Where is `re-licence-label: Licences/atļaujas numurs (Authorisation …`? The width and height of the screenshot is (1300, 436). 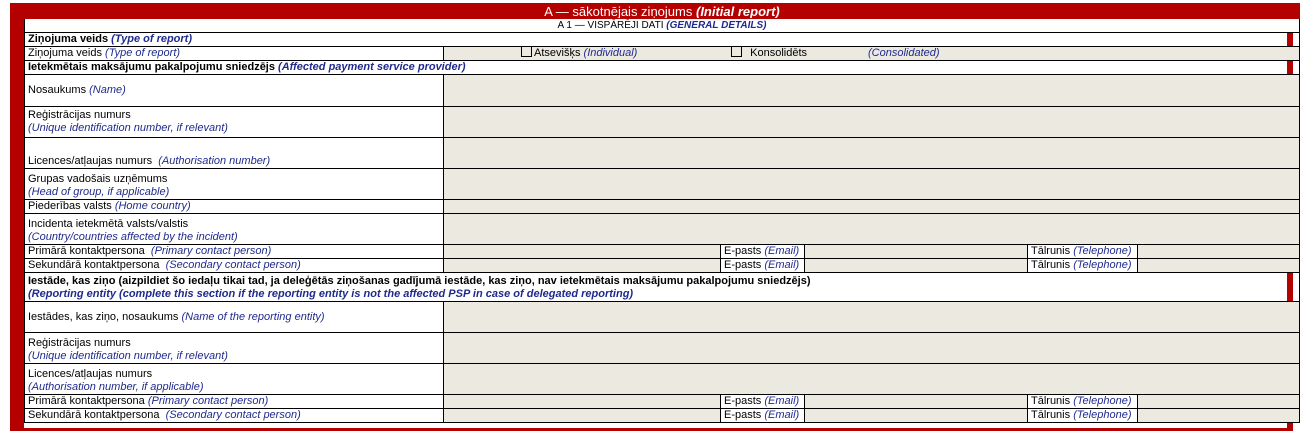
re-licence-label: Licences/atļaujas numurs (Authorisation … is located at coordinates (234, 379).